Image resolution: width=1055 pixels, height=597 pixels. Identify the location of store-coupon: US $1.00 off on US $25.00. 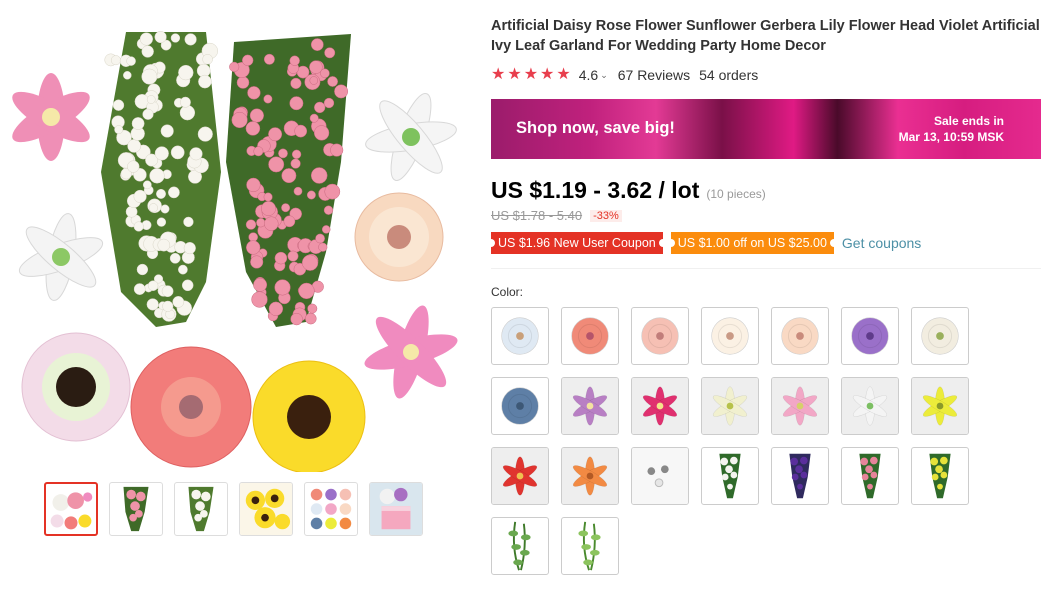
(752, 243).